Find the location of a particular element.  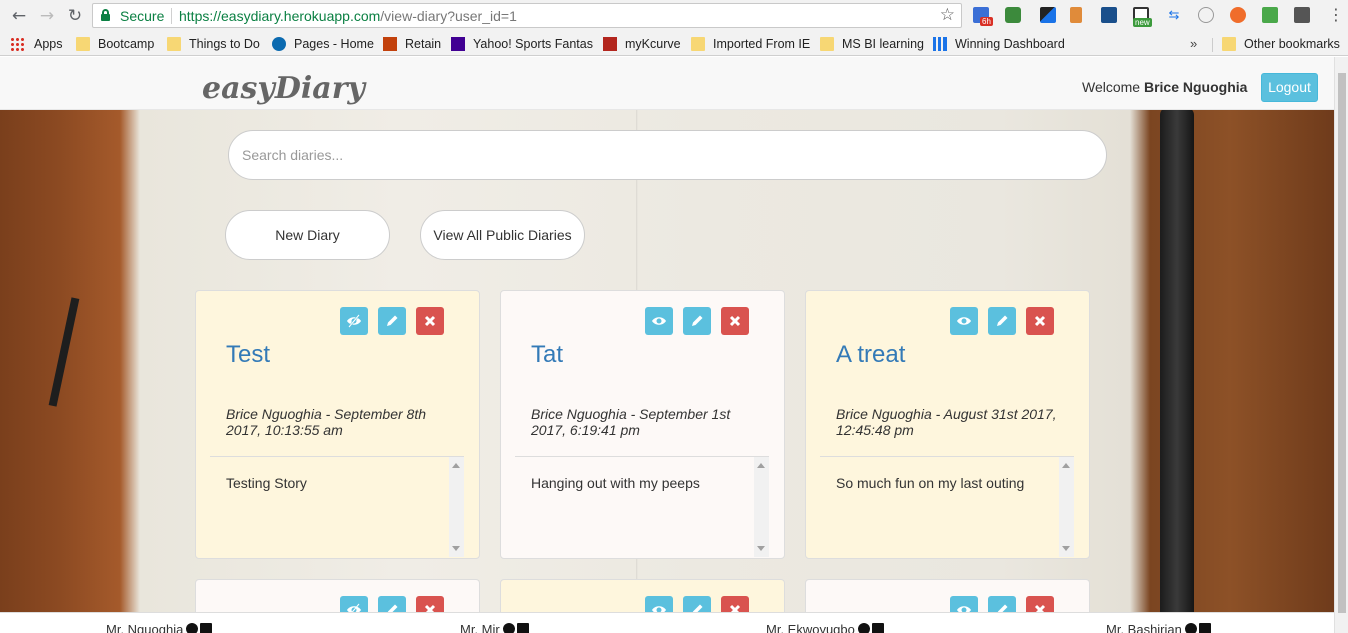

address-separator is located at coordinates (171, 16).